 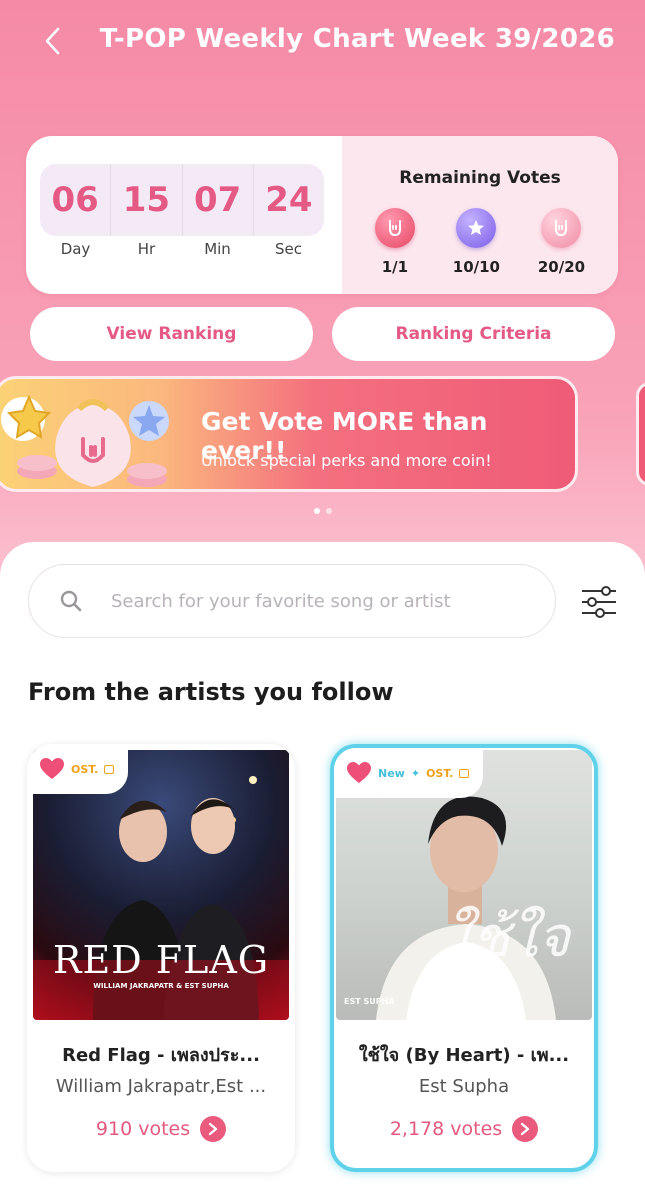 I want to click on vote-coin-item: 10/10, so click(x=476, y=242).